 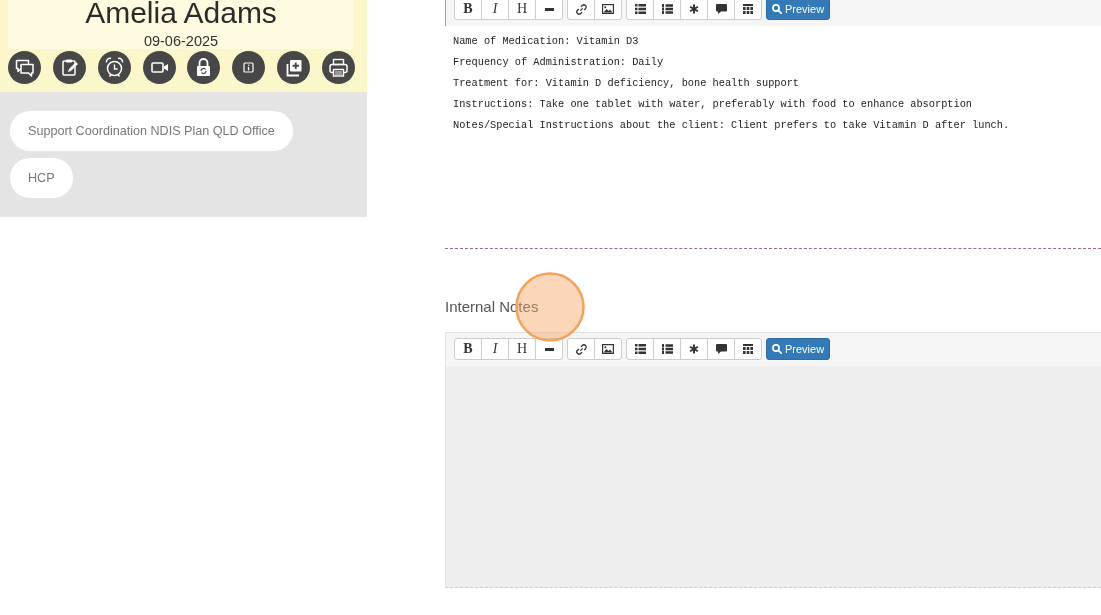 I want to click on tag-label: HCP, so click(x=41, y=178).